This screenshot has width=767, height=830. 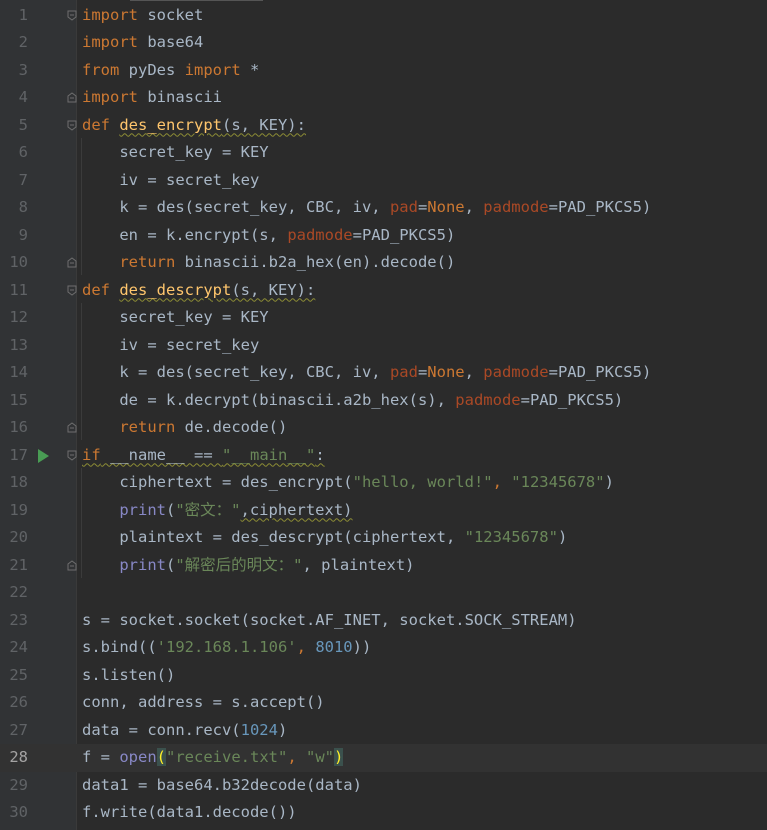 What do you see at coordinates (248, 566) in the screenshot?
I see `code-text: print("解密后的明文：", plaintext)` at bounding box center [248, 566].